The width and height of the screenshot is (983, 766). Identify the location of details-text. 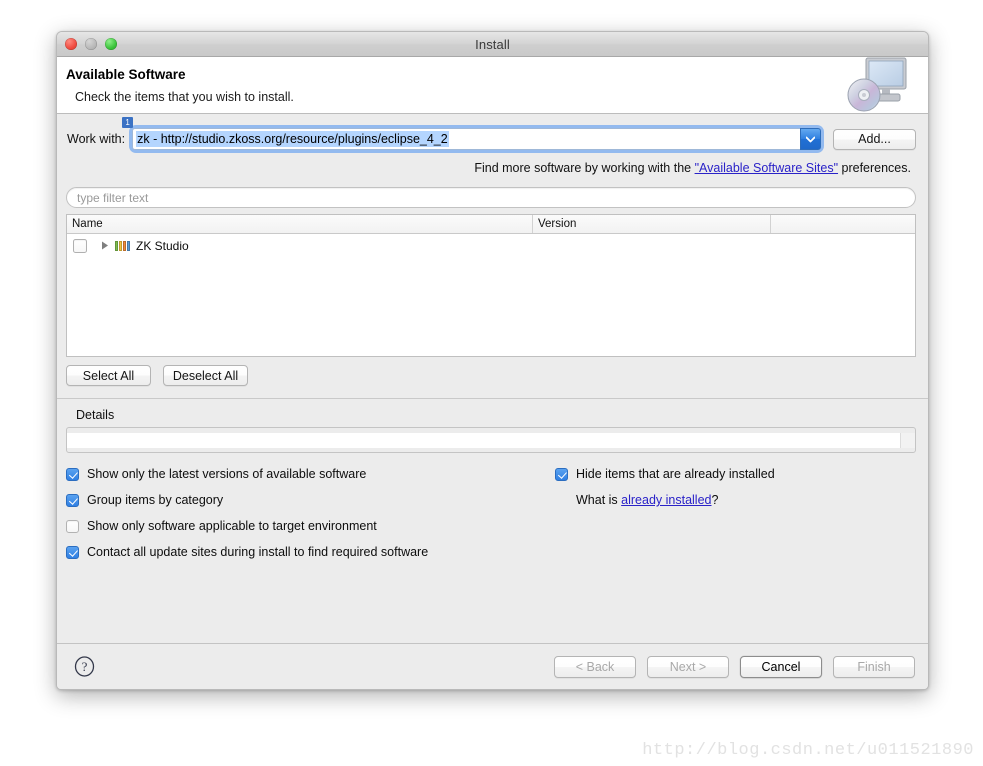
(483, 440).